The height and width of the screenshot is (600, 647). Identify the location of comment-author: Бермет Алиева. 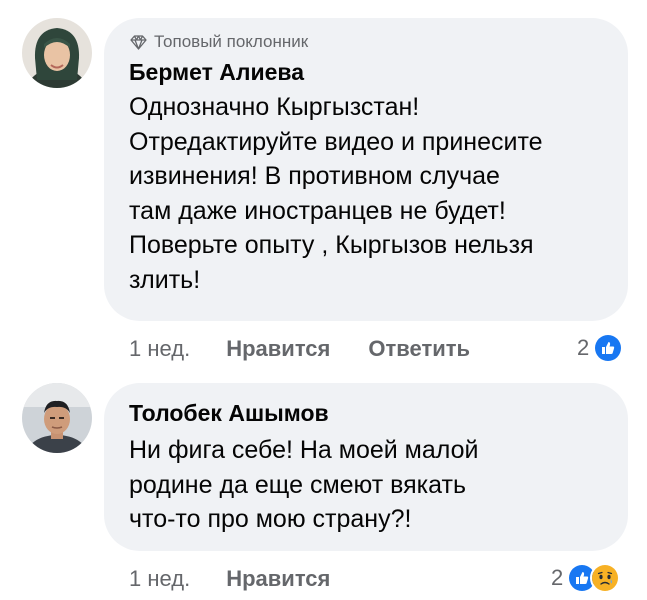
(216, 72).